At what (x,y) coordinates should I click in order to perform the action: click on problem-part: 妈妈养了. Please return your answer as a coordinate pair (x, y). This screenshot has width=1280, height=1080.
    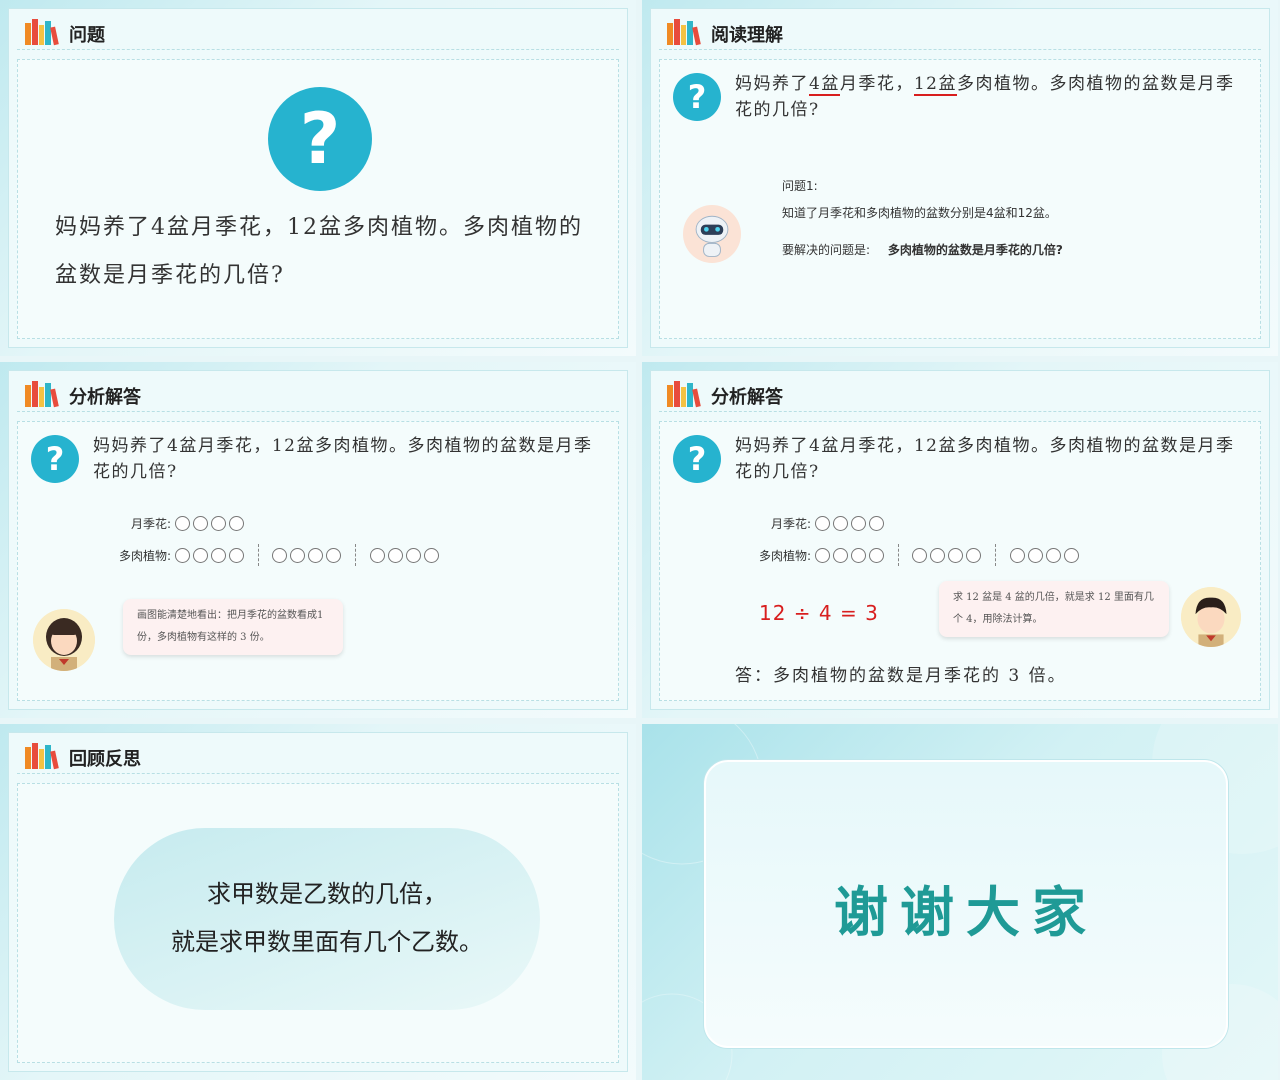
    Looking at the image, I should click on (772, 84).